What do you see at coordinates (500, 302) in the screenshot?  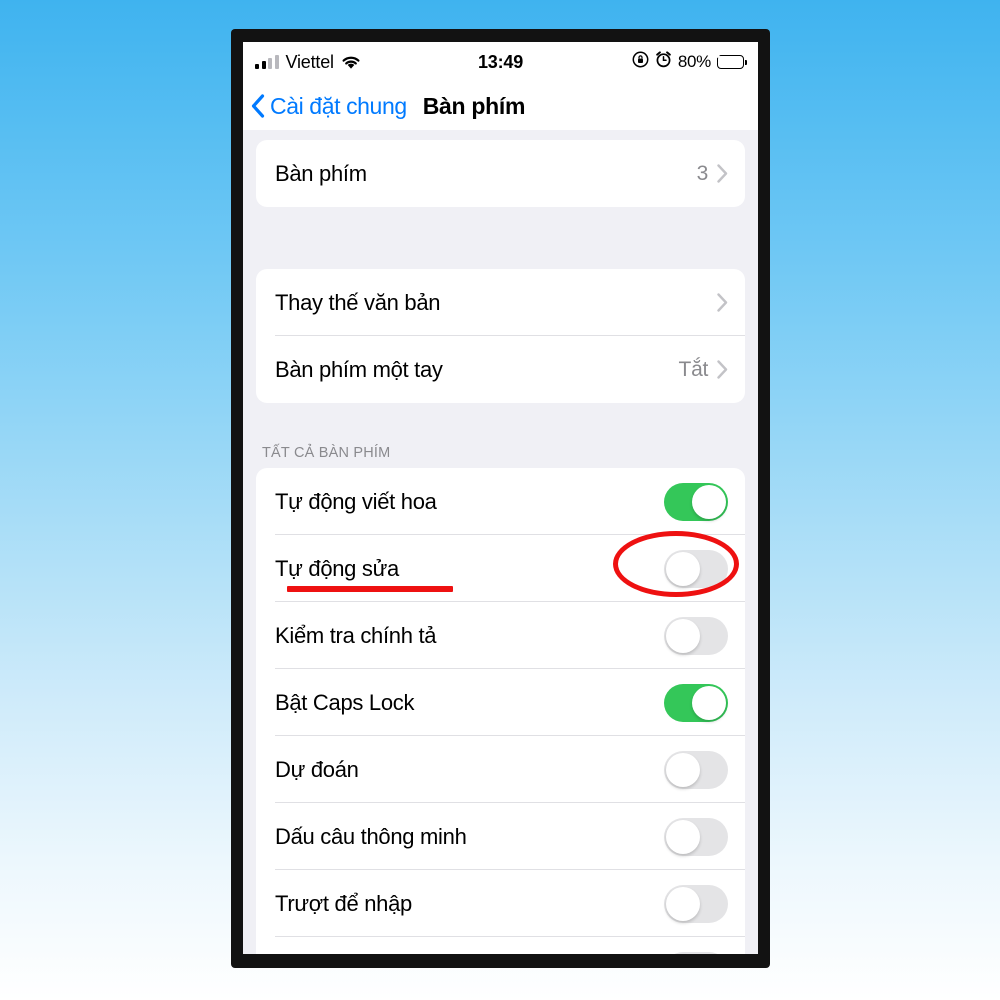 I see `list-item-text-replacement: Thay thế văn bản` at bounding box center [500, 302].